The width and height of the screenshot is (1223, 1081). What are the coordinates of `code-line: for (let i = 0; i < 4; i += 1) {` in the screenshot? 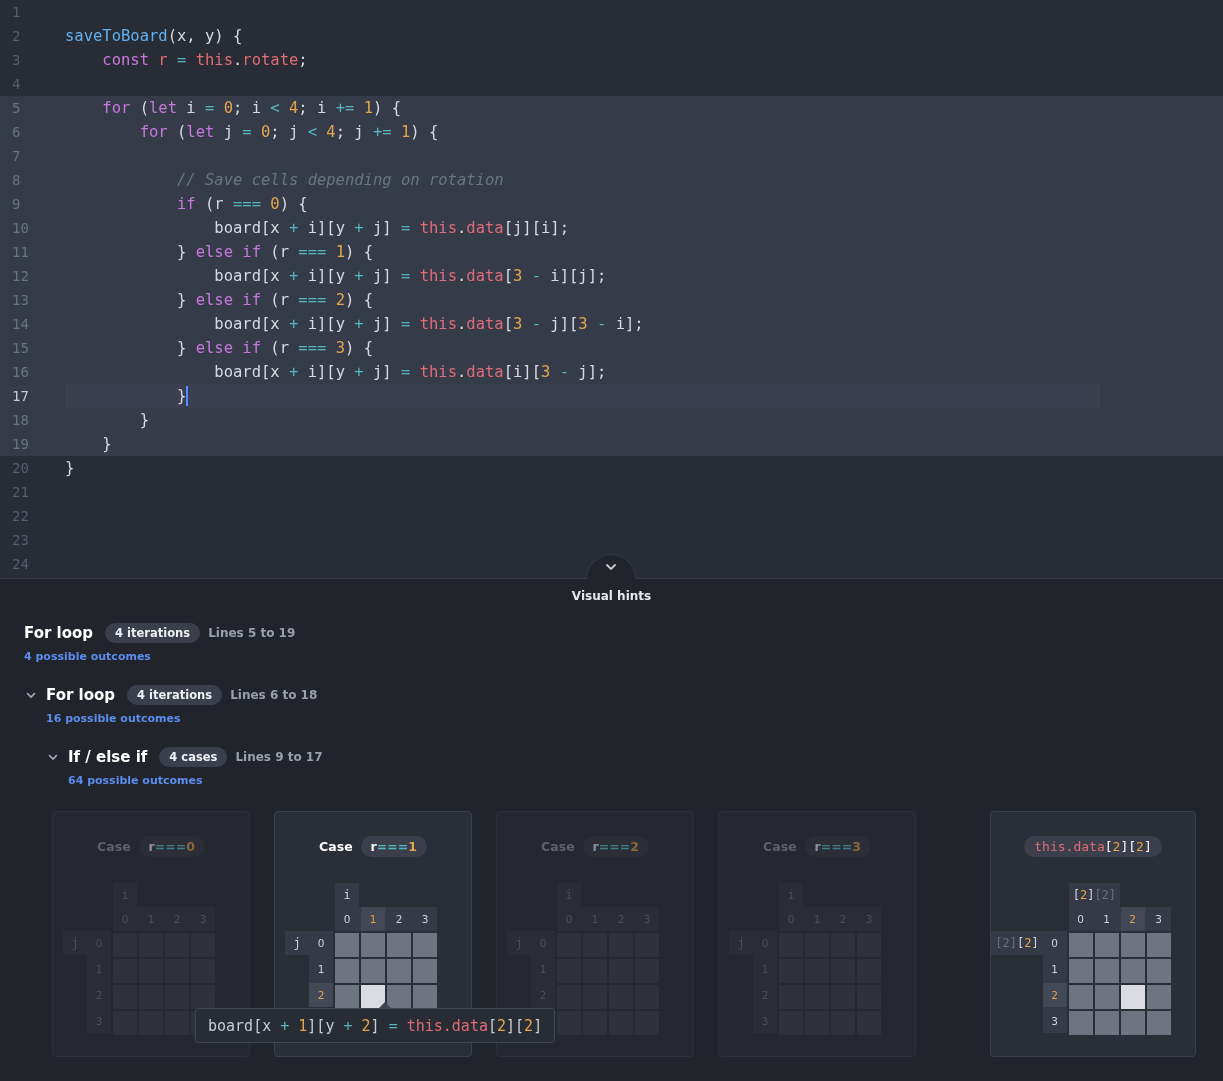 It's located at (251, 108).